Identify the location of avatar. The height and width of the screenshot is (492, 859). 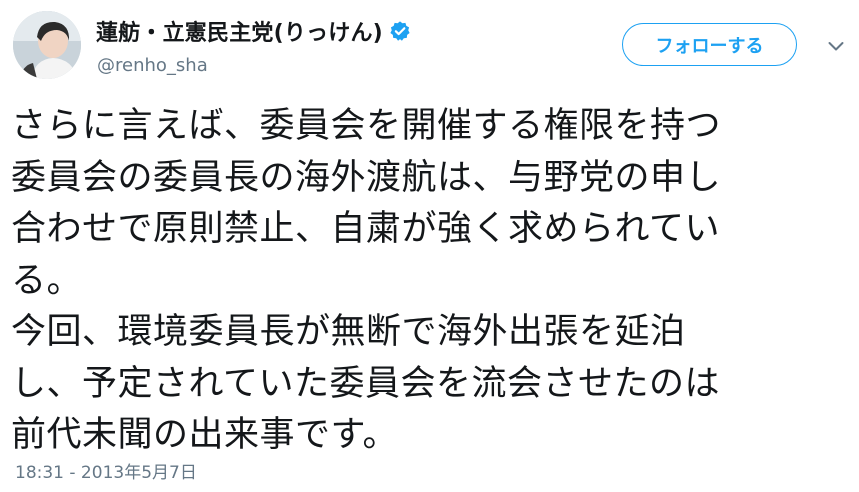
(47, 45).